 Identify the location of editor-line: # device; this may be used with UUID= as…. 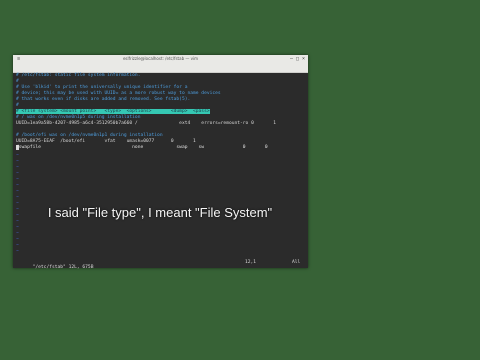
(118, 93).